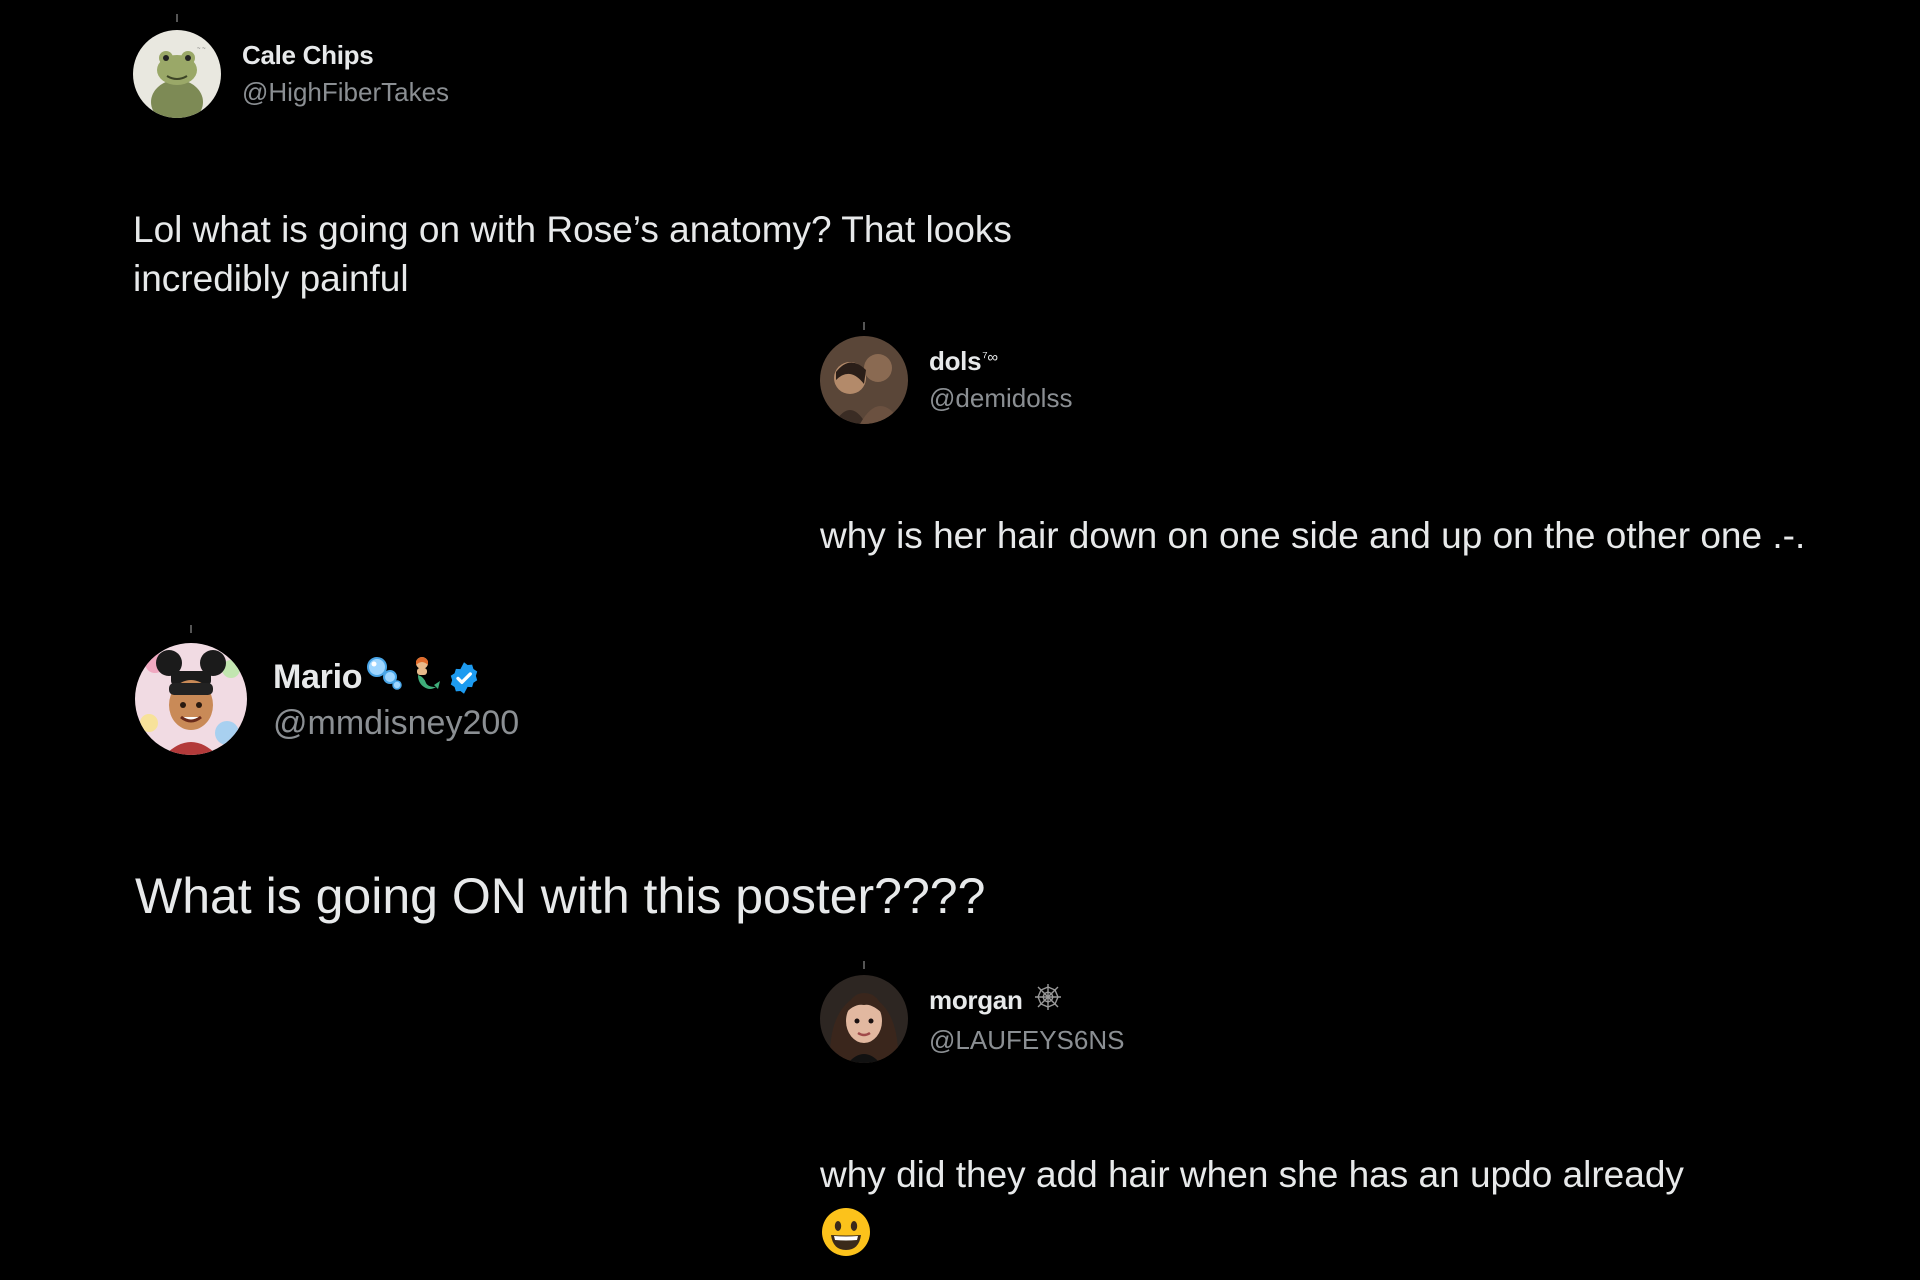  What do you see at coordinates (1000, 361) in the screenshot?
I see `display-name: dols ⁷∞` at bounding box center [1000, 361].